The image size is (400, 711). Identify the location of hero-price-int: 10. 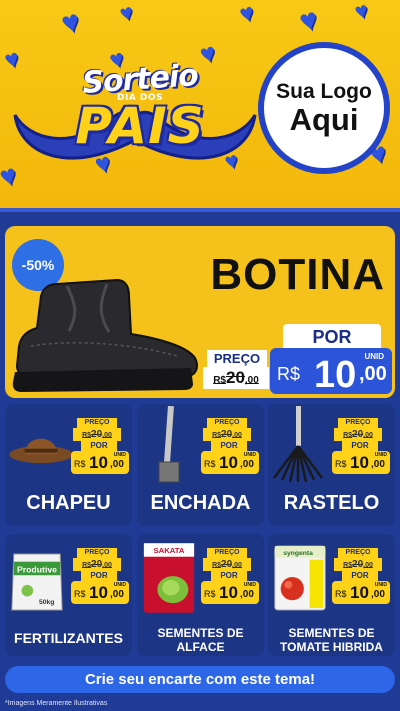
(335, 375).